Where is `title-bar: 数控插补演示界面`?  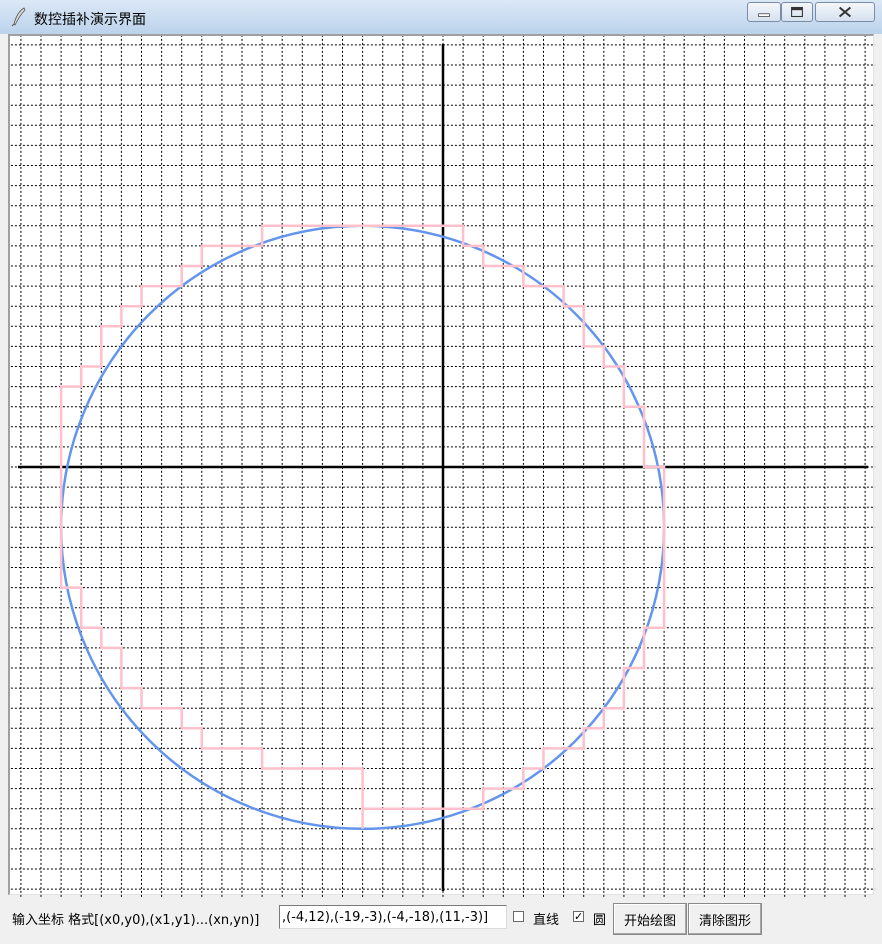 title-bar: 数控插补演示界面 is located at coordinates (441, 17).